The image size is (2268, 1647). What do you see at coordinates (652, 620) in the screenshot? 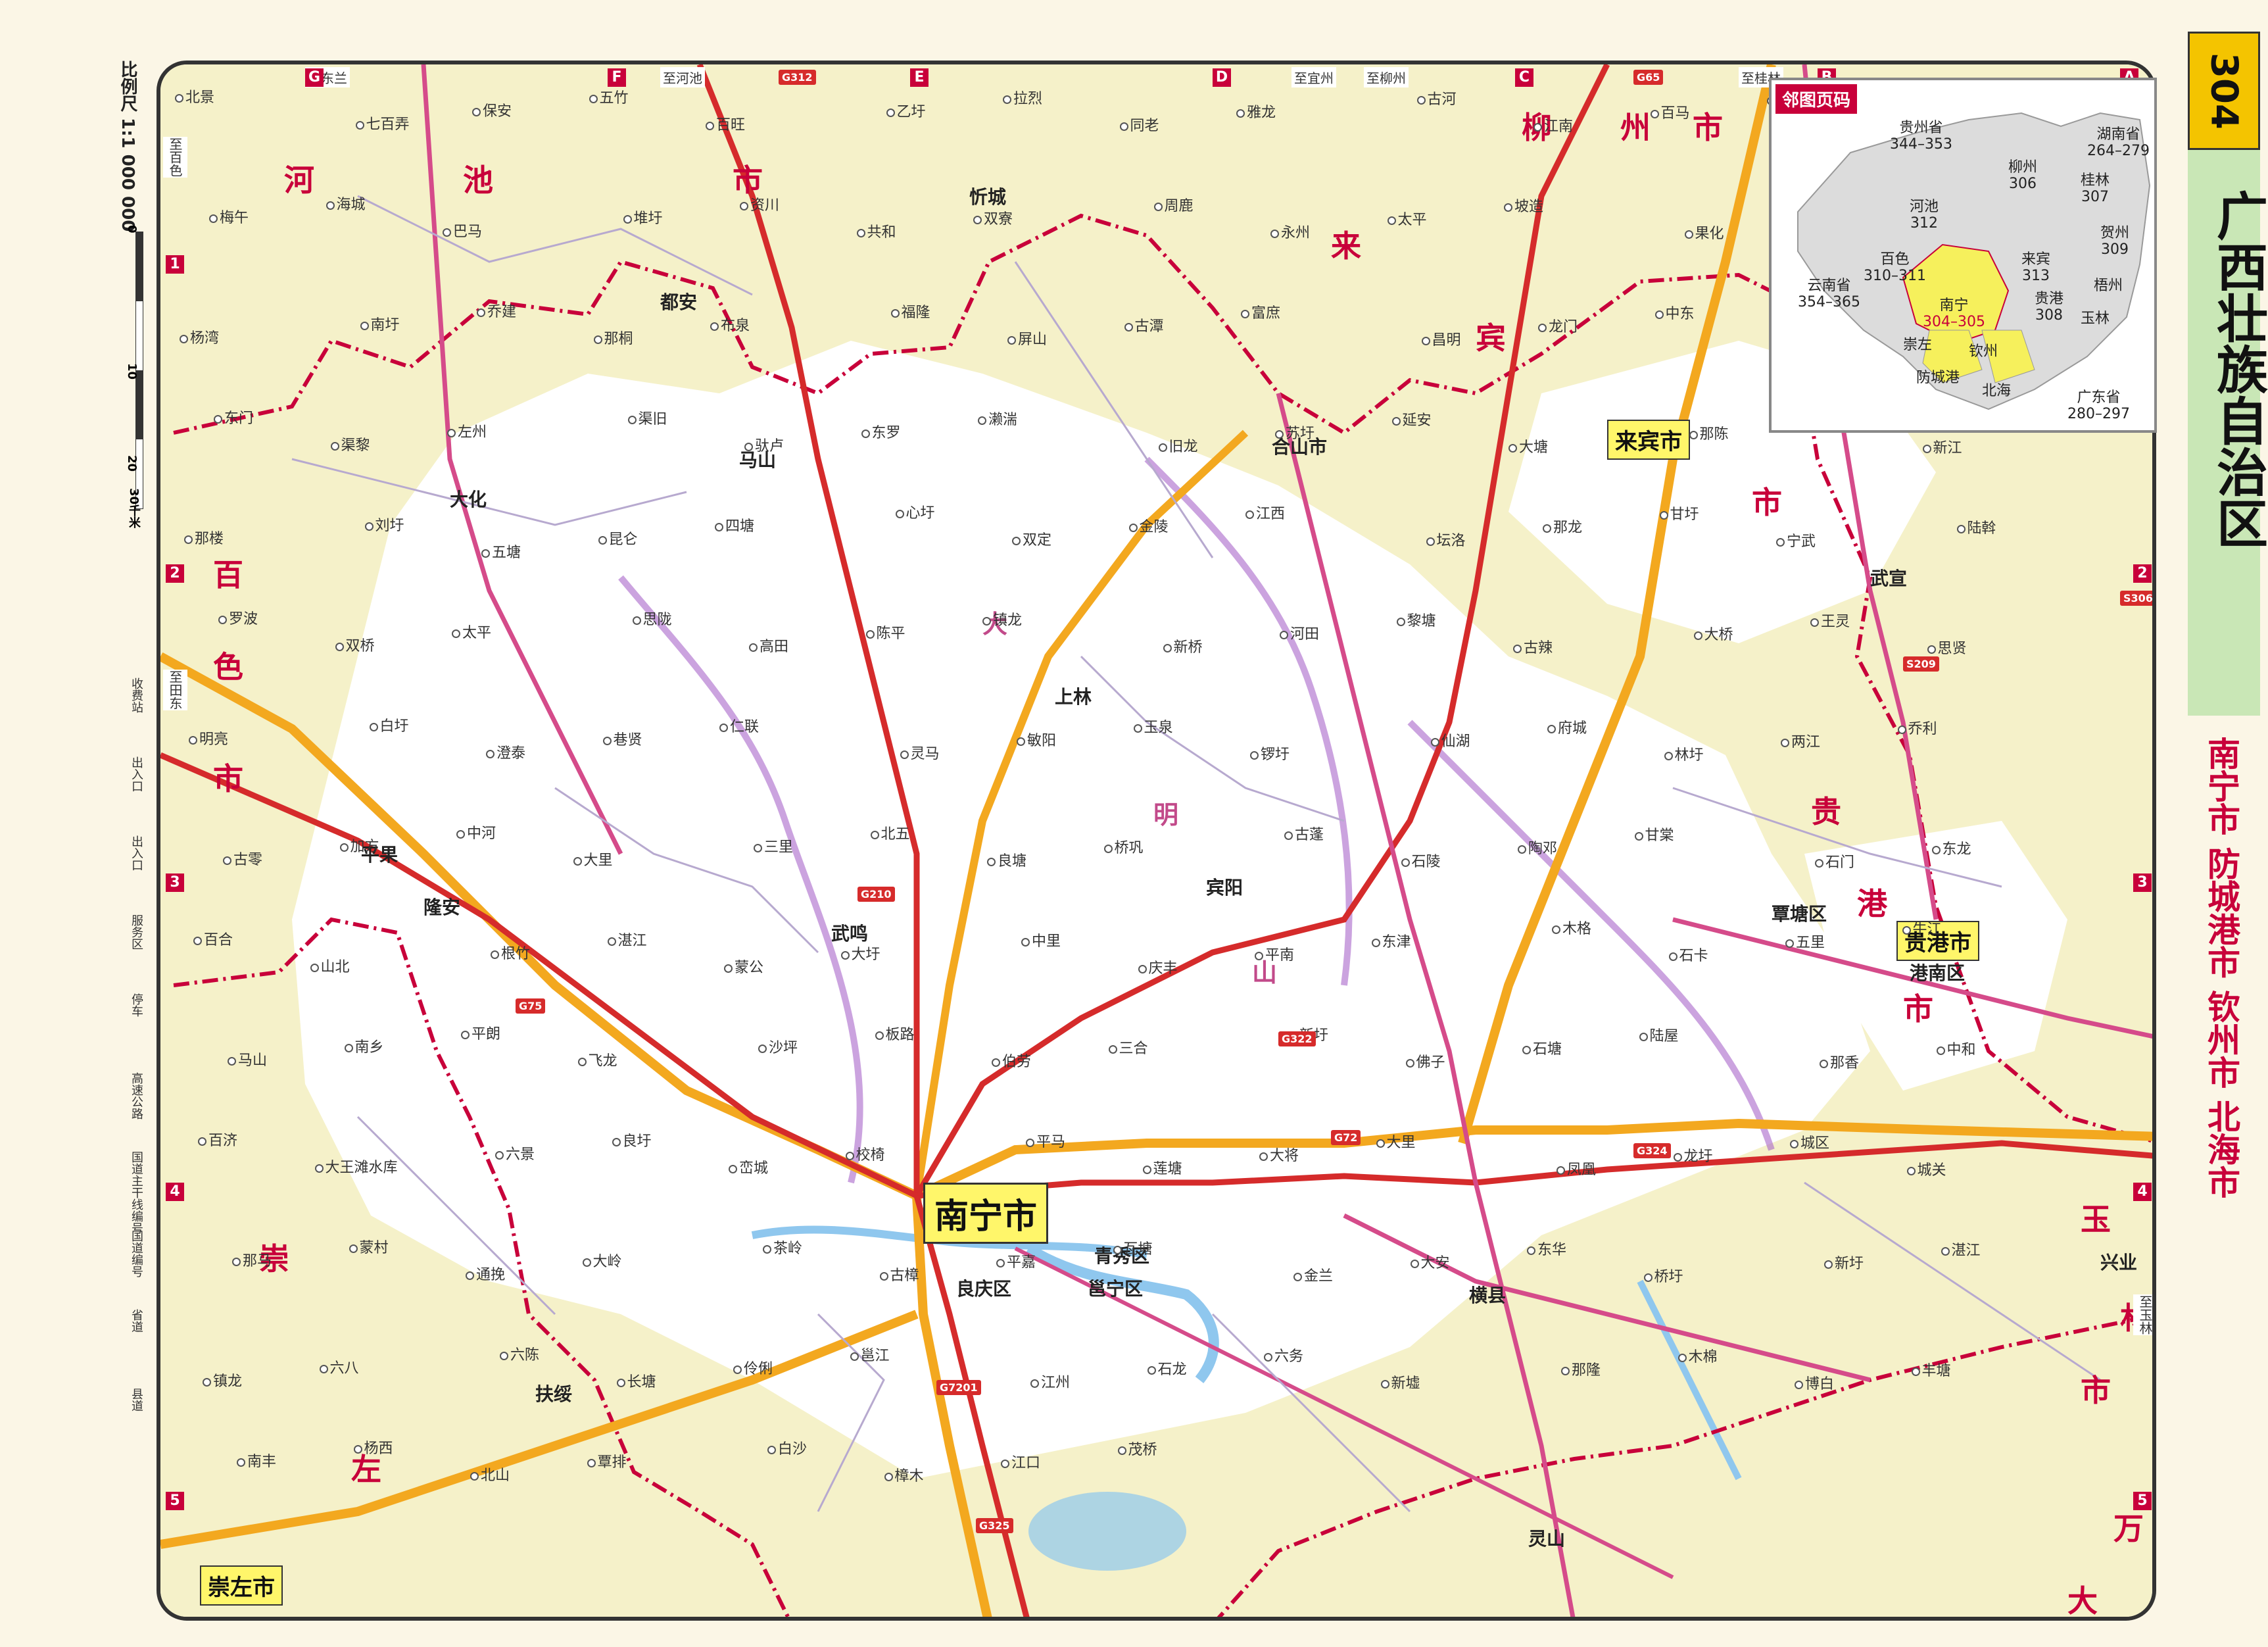
I see `town-label: 思陇` at bounding box center [652, 620].